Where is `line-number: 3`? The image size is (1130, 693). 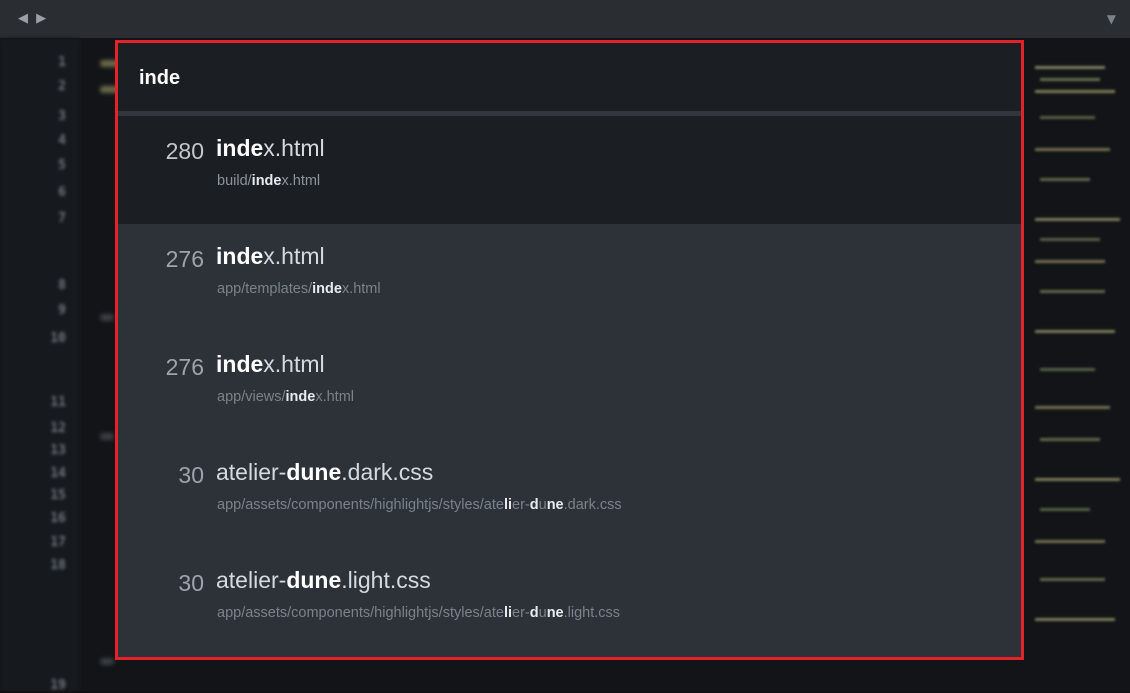 line-number: 3 is located at coordinates (62, 116).